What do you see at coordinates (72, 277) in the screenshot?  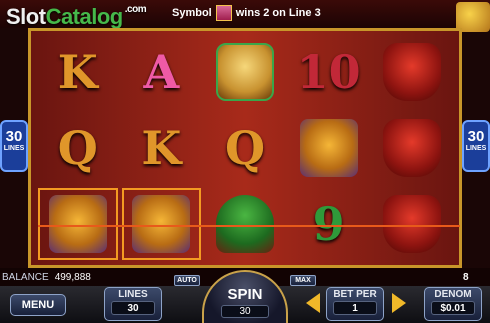 I see `balance-value: 499,888` at bounding box center [72, 277].